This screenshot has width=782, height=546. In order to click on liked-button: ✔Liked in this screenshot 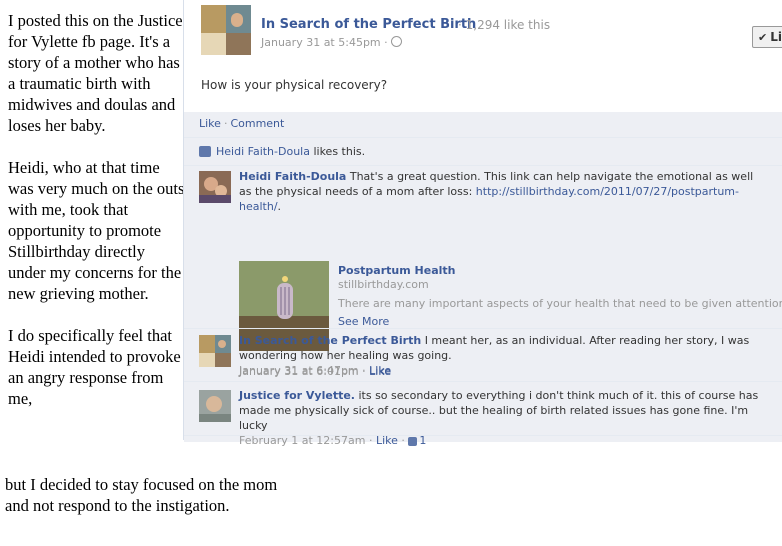, I will do `click(767, 37)`.